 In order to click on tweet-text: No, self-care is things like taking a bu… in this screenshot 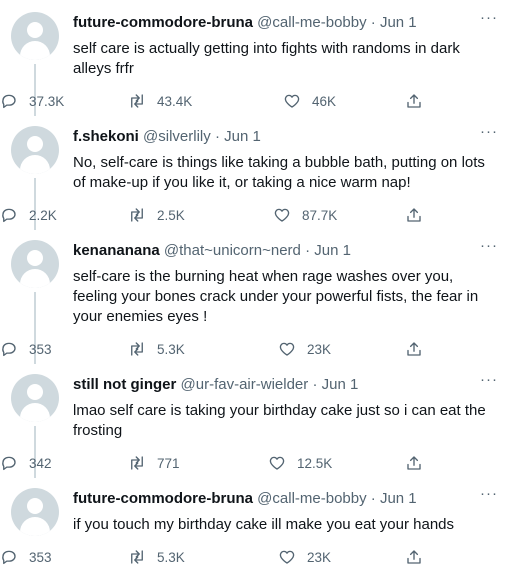, I will do `click(279, 172)`.